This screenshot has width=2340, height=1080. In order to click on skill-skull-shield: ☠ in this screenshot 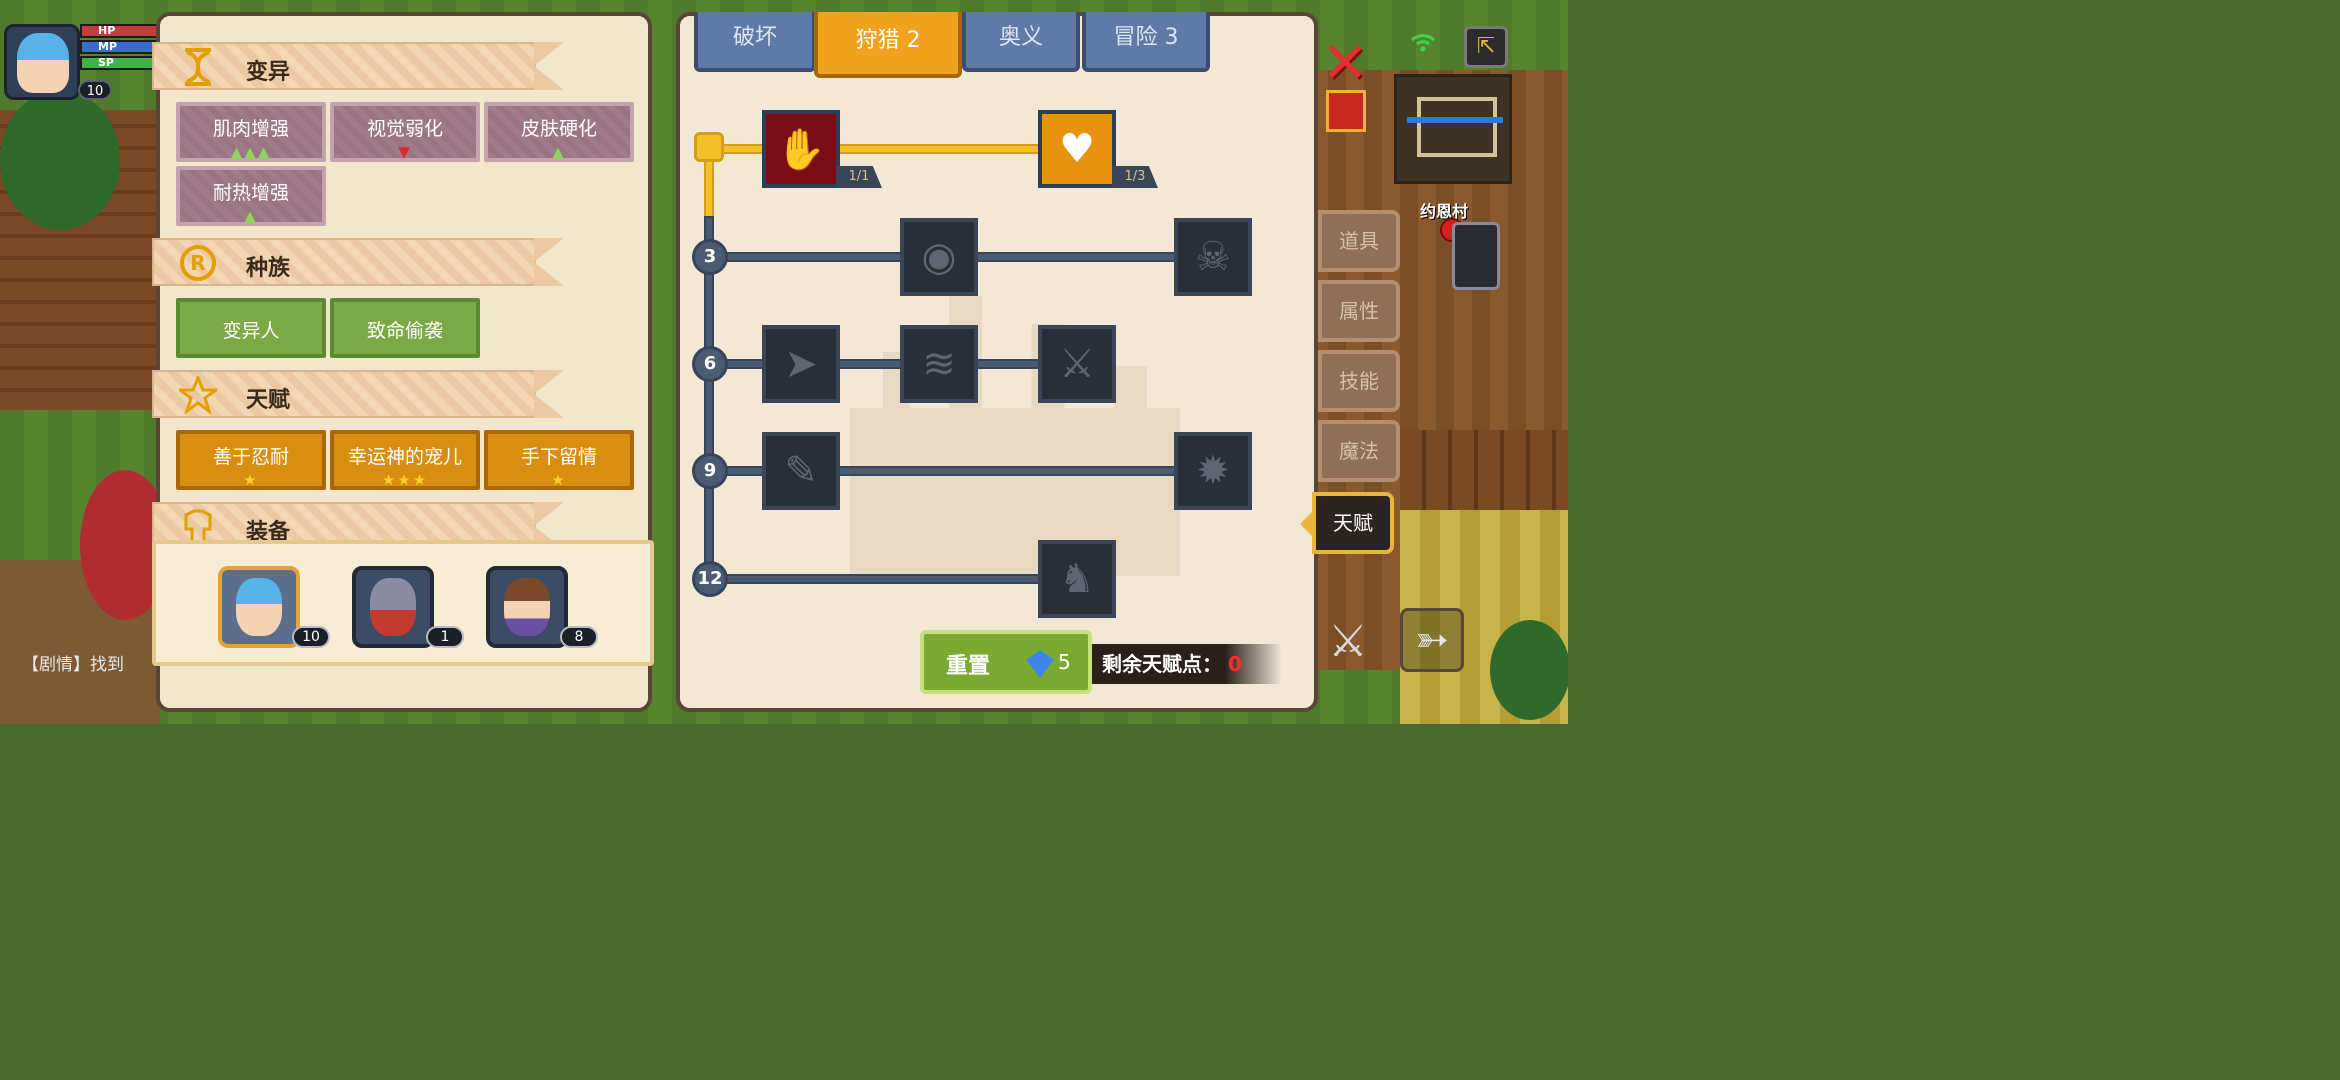, I will do `click(1213, 257)`.